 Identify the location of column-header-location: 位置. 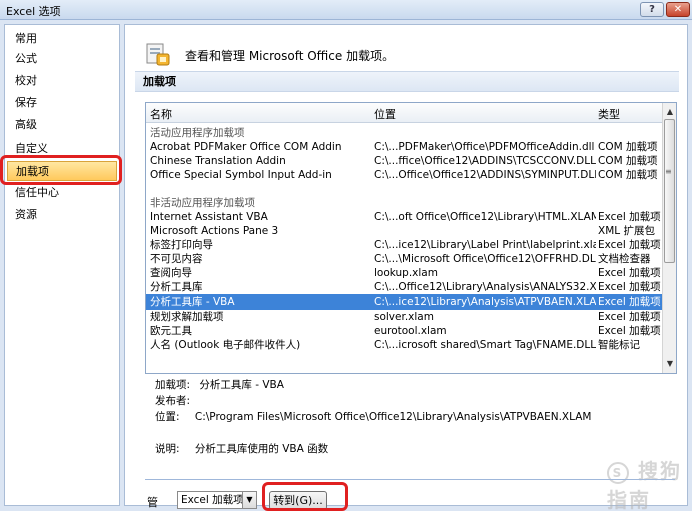
(385, 114).